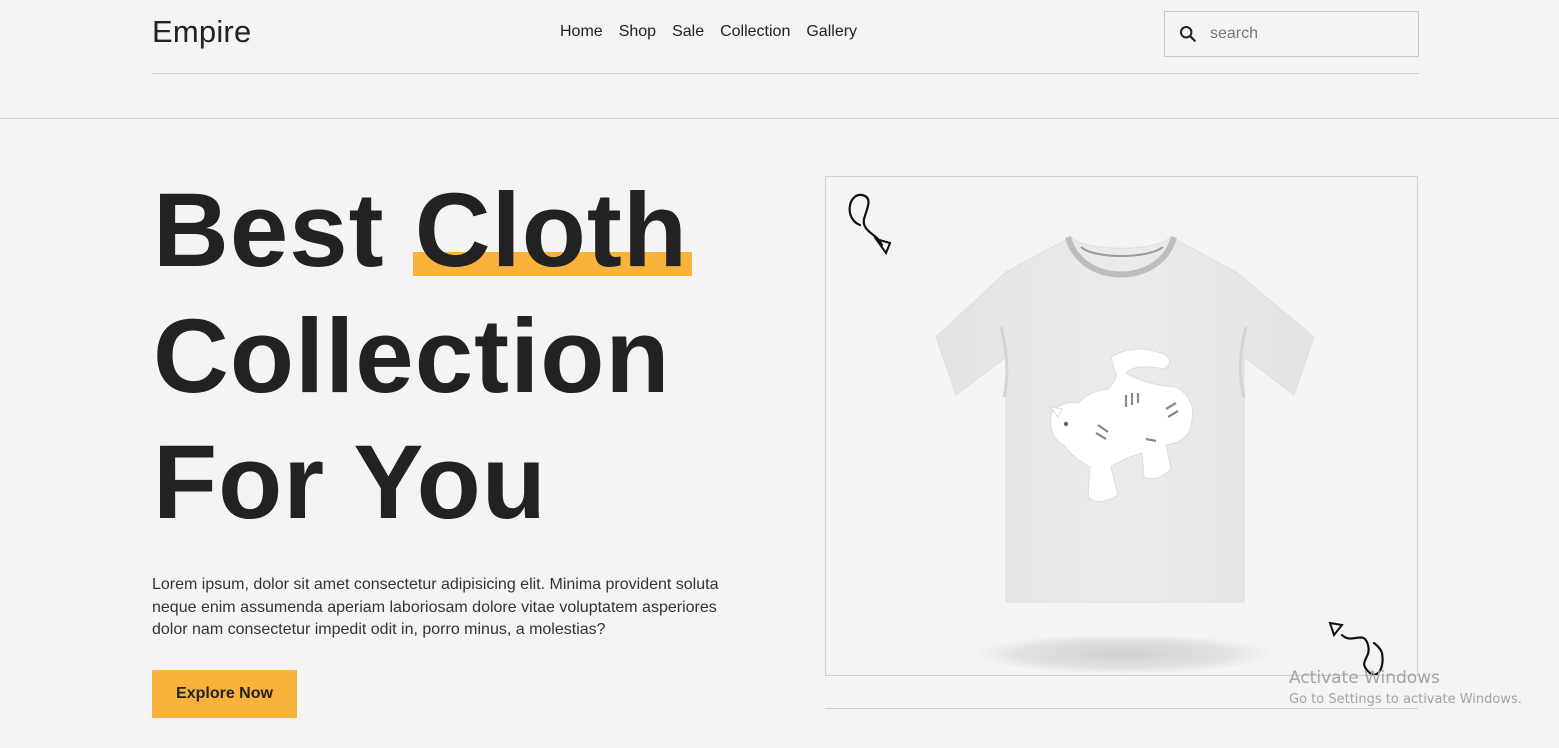 The width and height of the screenshot is (1559, 748). I want to click on nav-home: Home, so click(581, 32).